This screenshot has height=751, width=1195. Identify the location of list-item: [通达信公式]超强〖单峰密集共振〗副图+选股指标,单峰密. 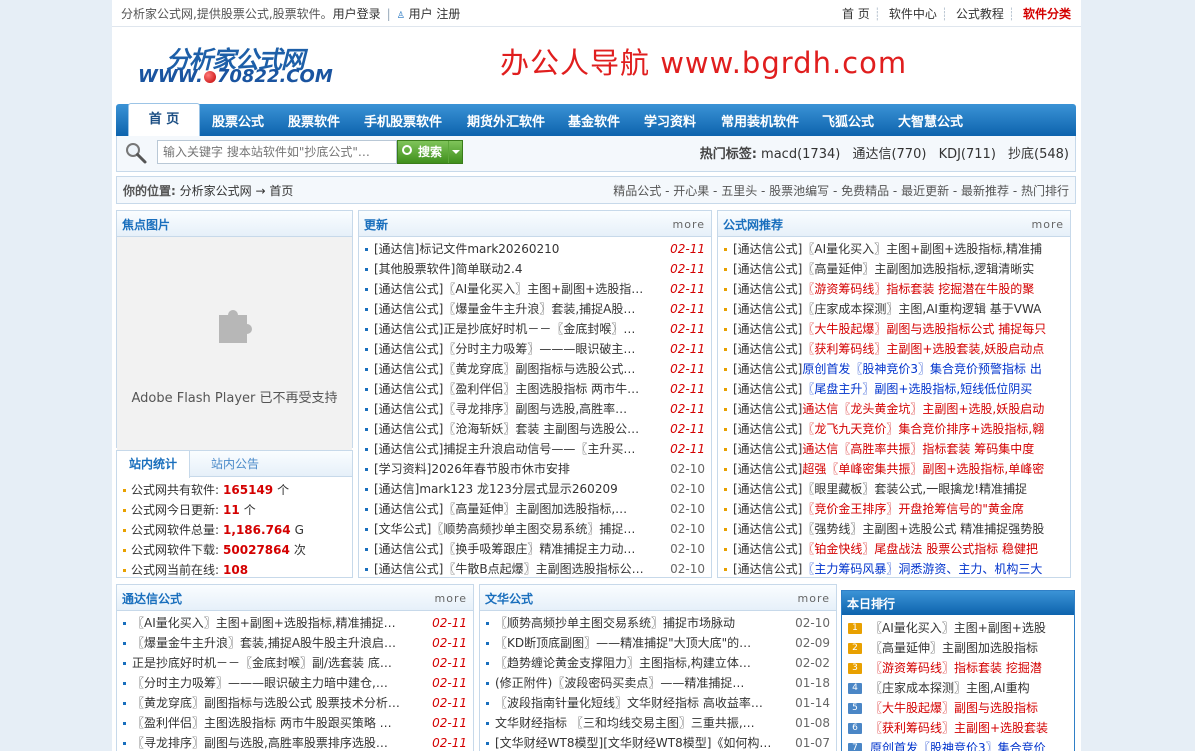
(894, 469).